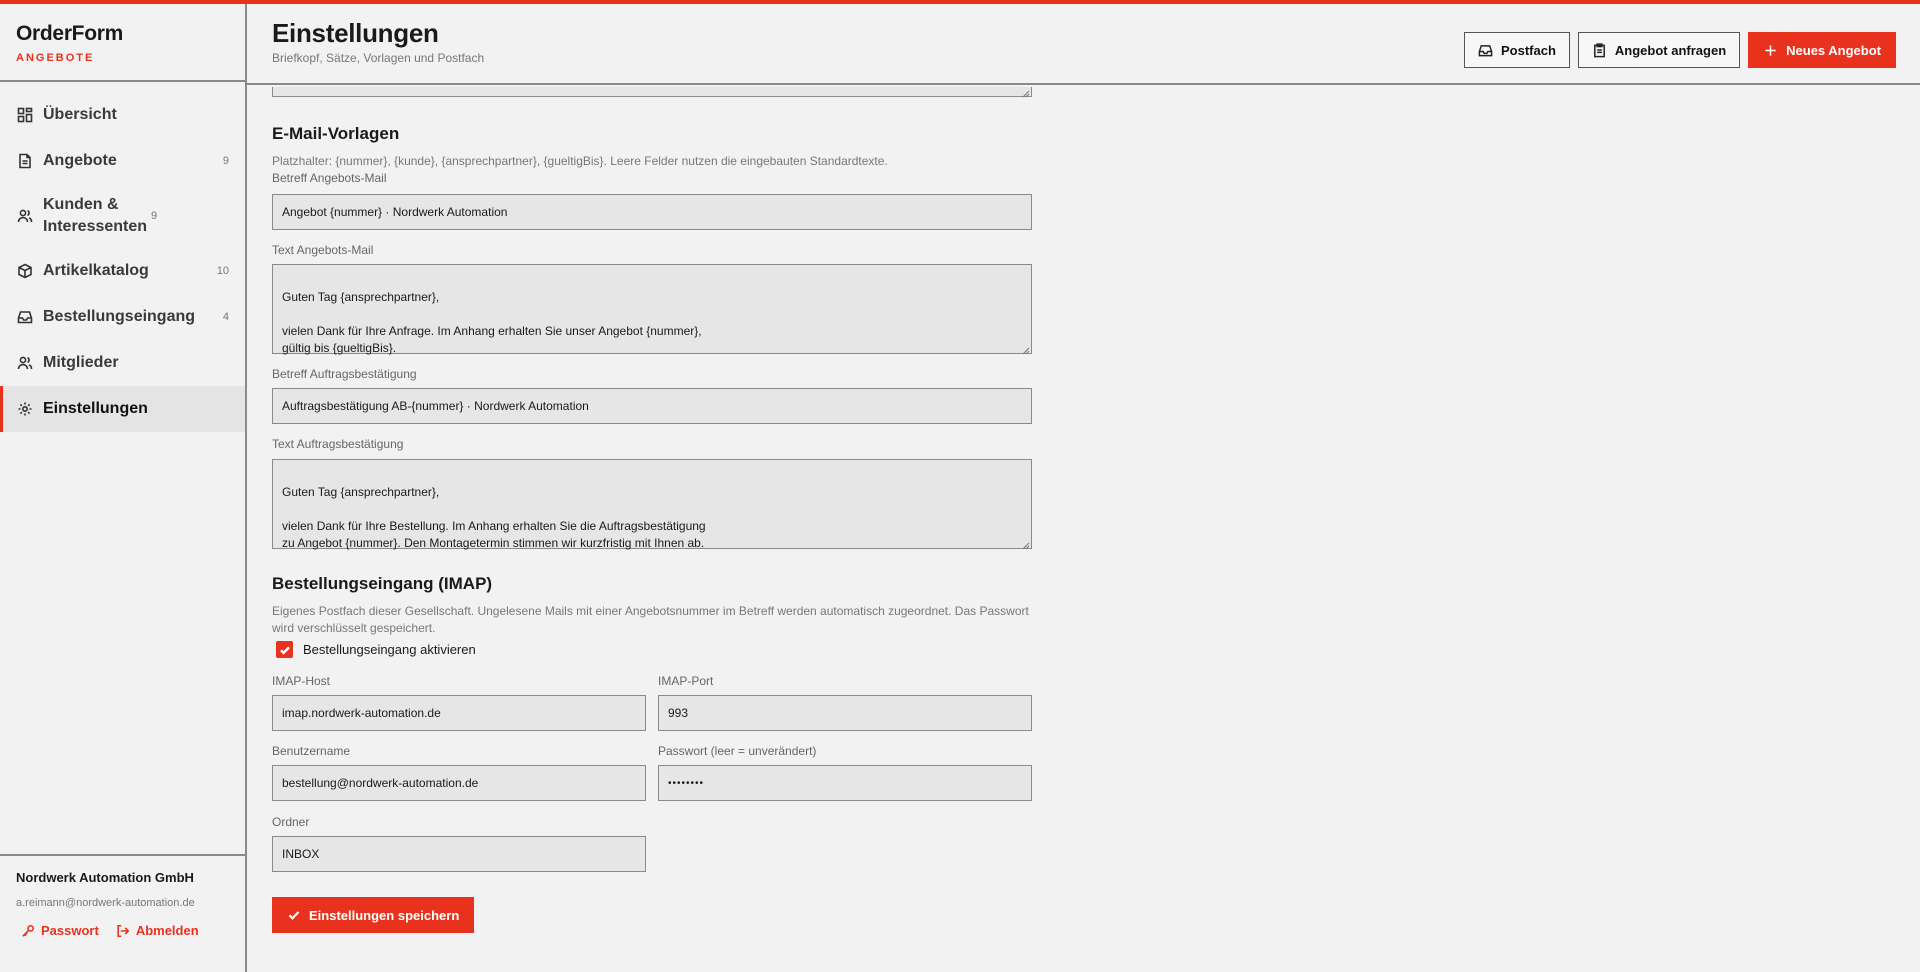 The height and width of the screenshot is (972, 1920). What do you see at coordinates (384, 915) in the screenshot?
I see `save-settings-button-label: Einstellungen speichern` at bounding box center [384, 915].